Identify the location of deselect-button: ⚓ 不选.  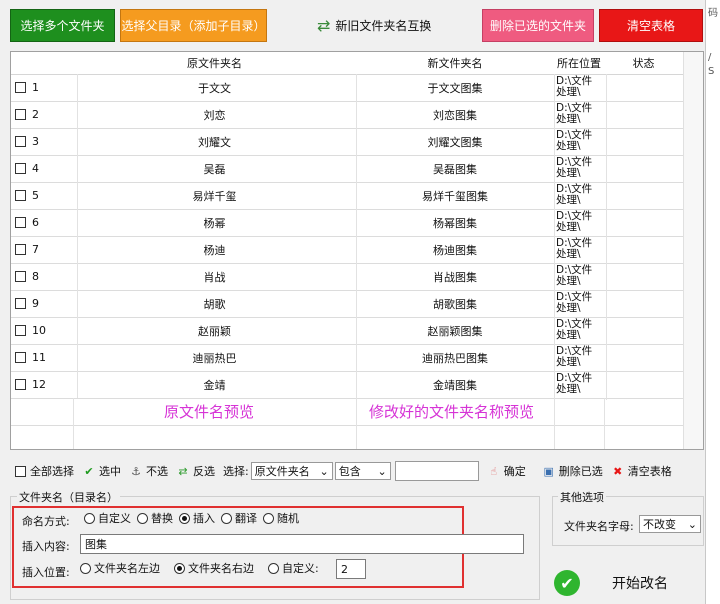
(148, 471).